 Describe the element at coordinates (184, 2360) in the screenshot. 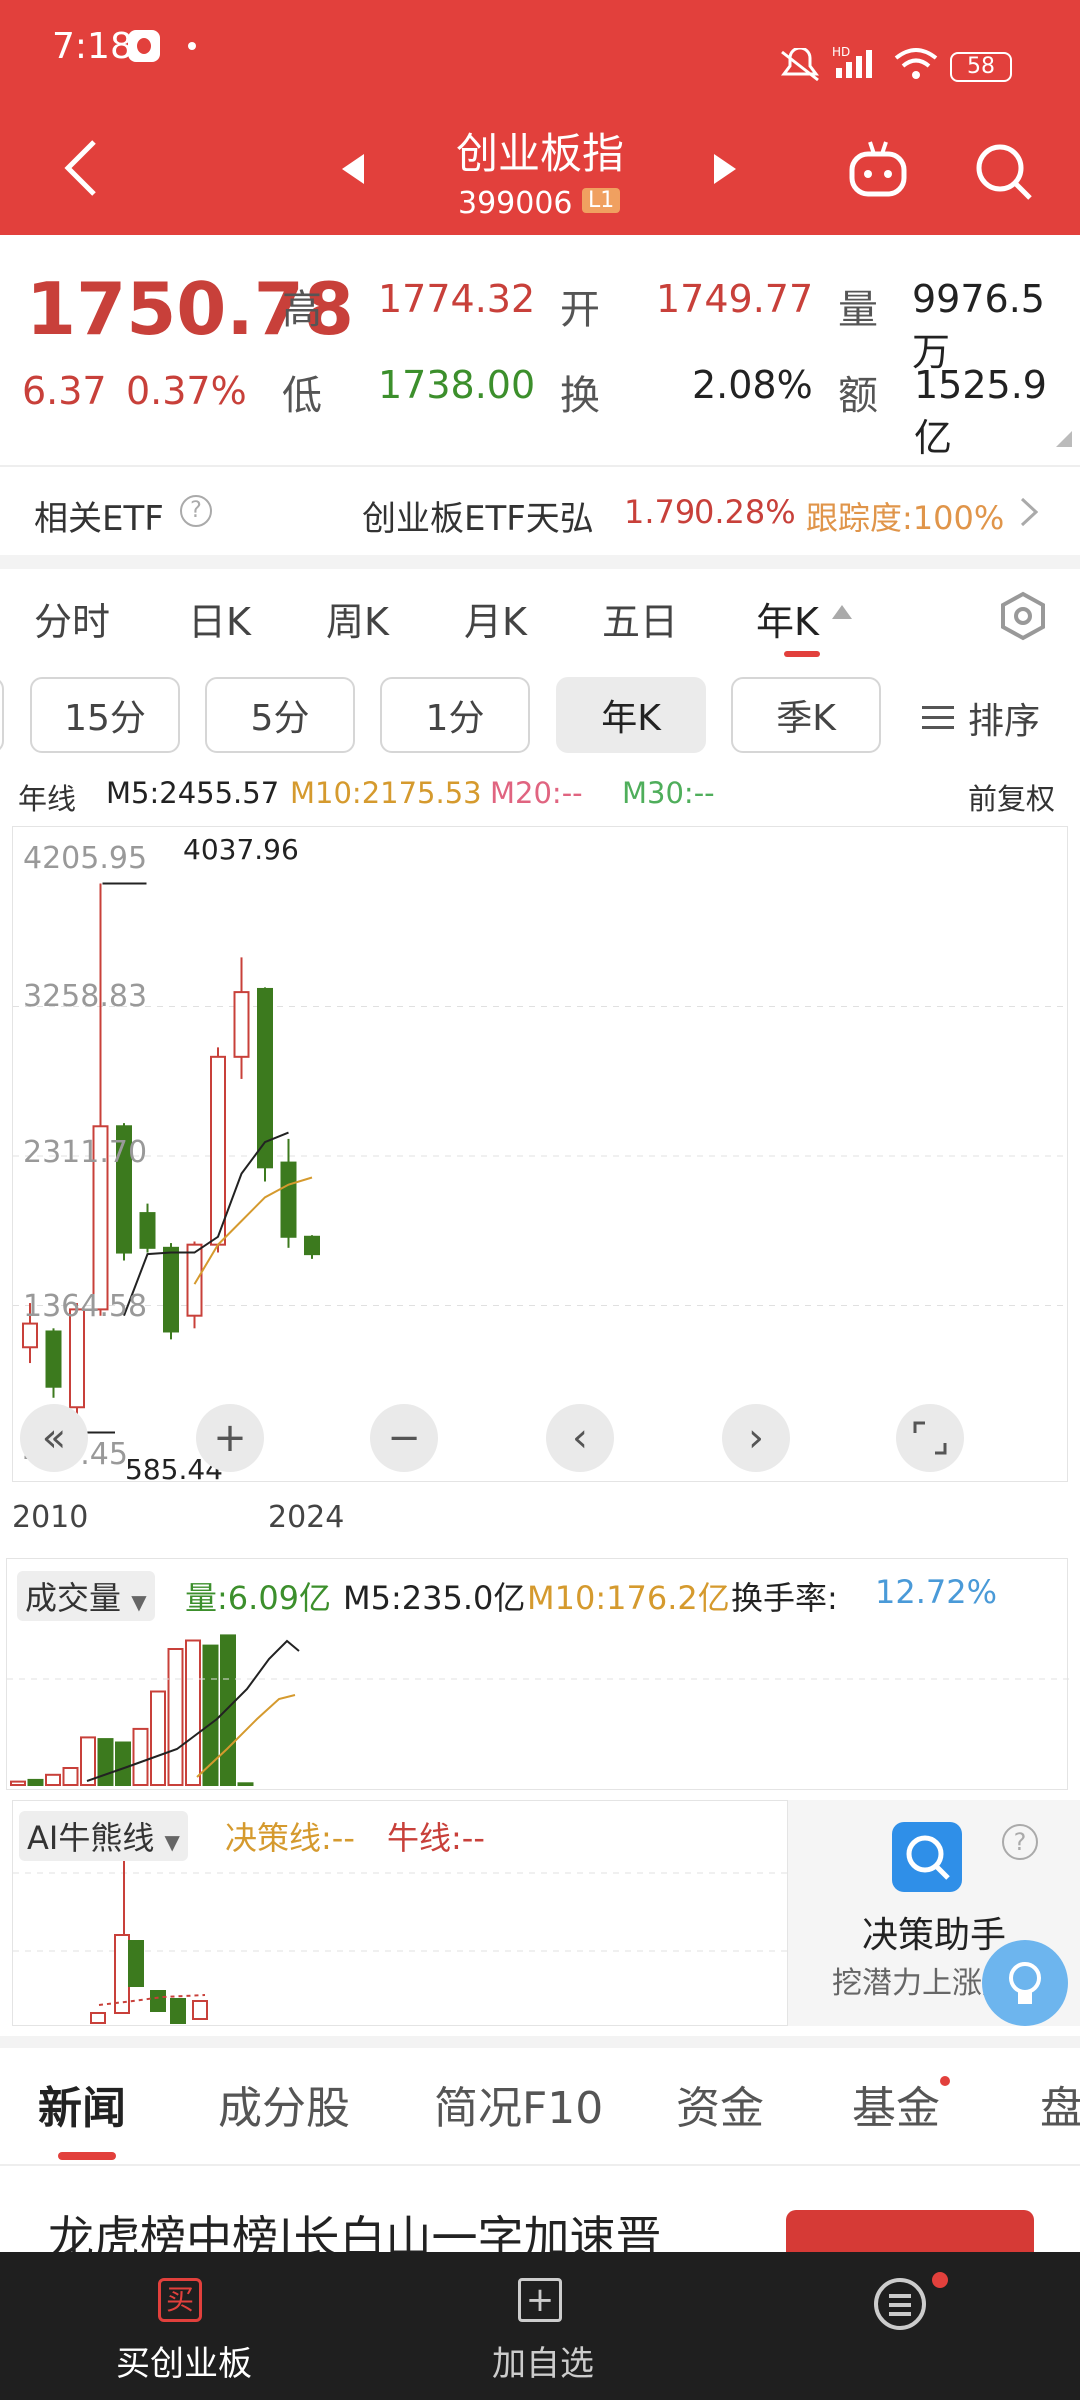

I see `buy-button: 买创业板` at that location.